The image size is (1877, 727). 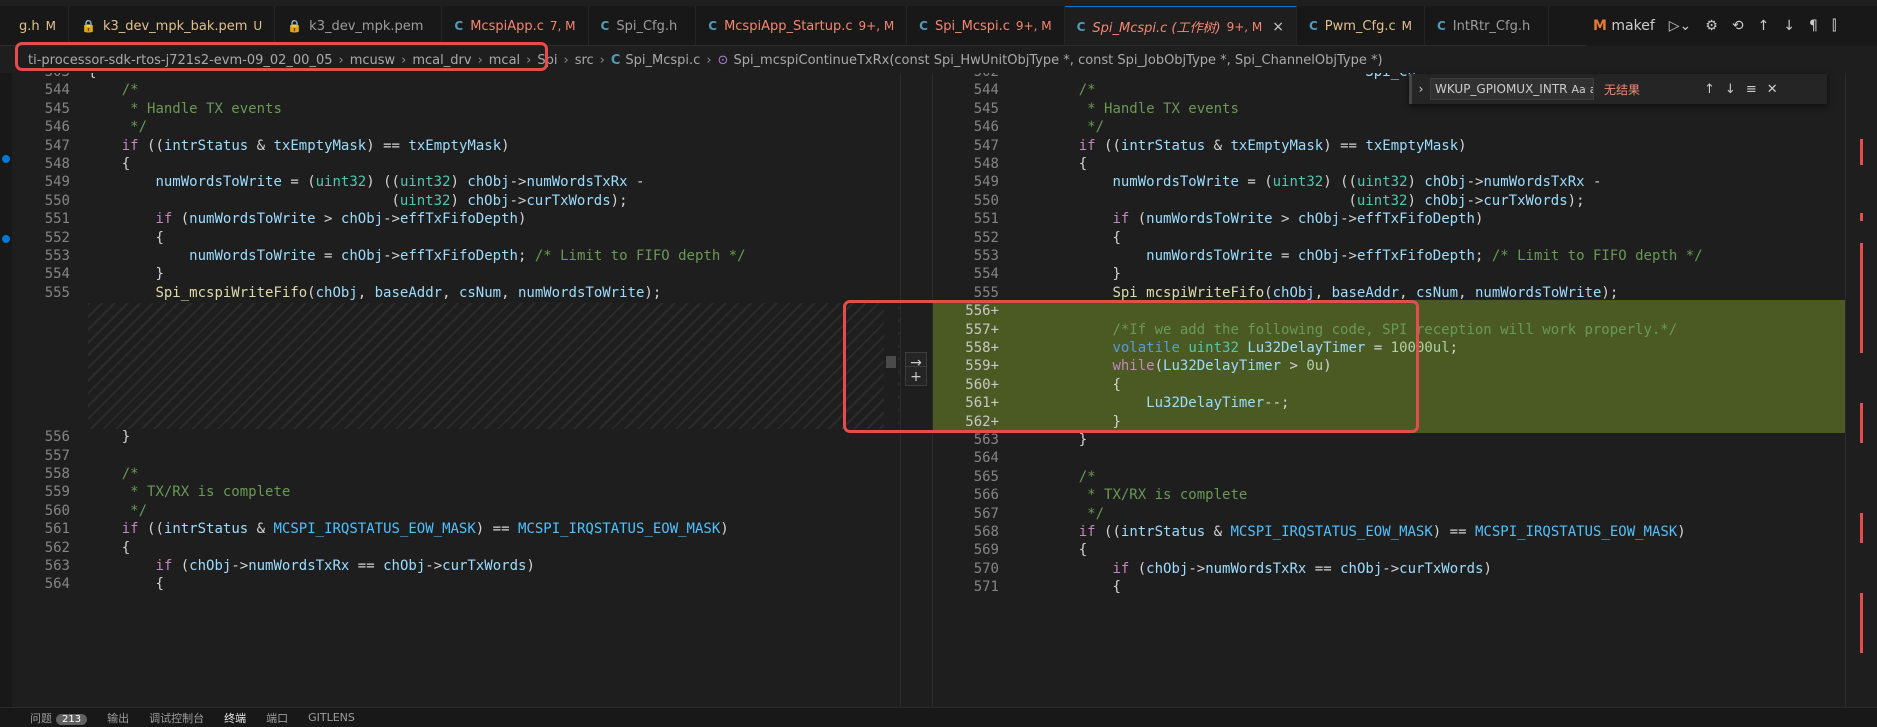 What do you see at coordinates (938, 717) in the screenshot?
I see `panel-tabs: 问题 213 输出 调试控制台 终端 端口 GITLENS` at bounding box center [938, 717].